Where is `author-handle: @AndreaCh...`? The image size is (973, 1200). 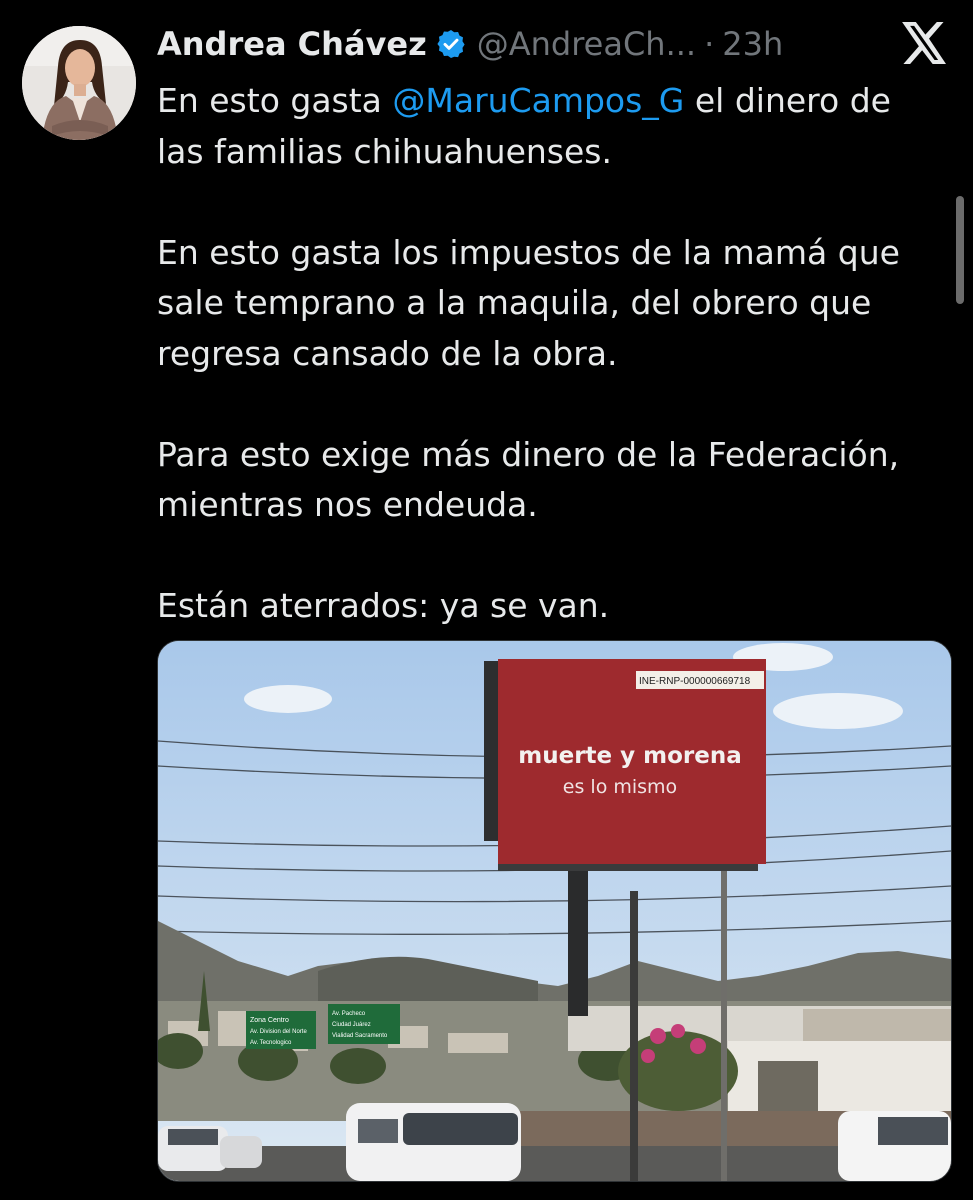 author-handle: @AndreaCh... is located at coordinates (586, 44).